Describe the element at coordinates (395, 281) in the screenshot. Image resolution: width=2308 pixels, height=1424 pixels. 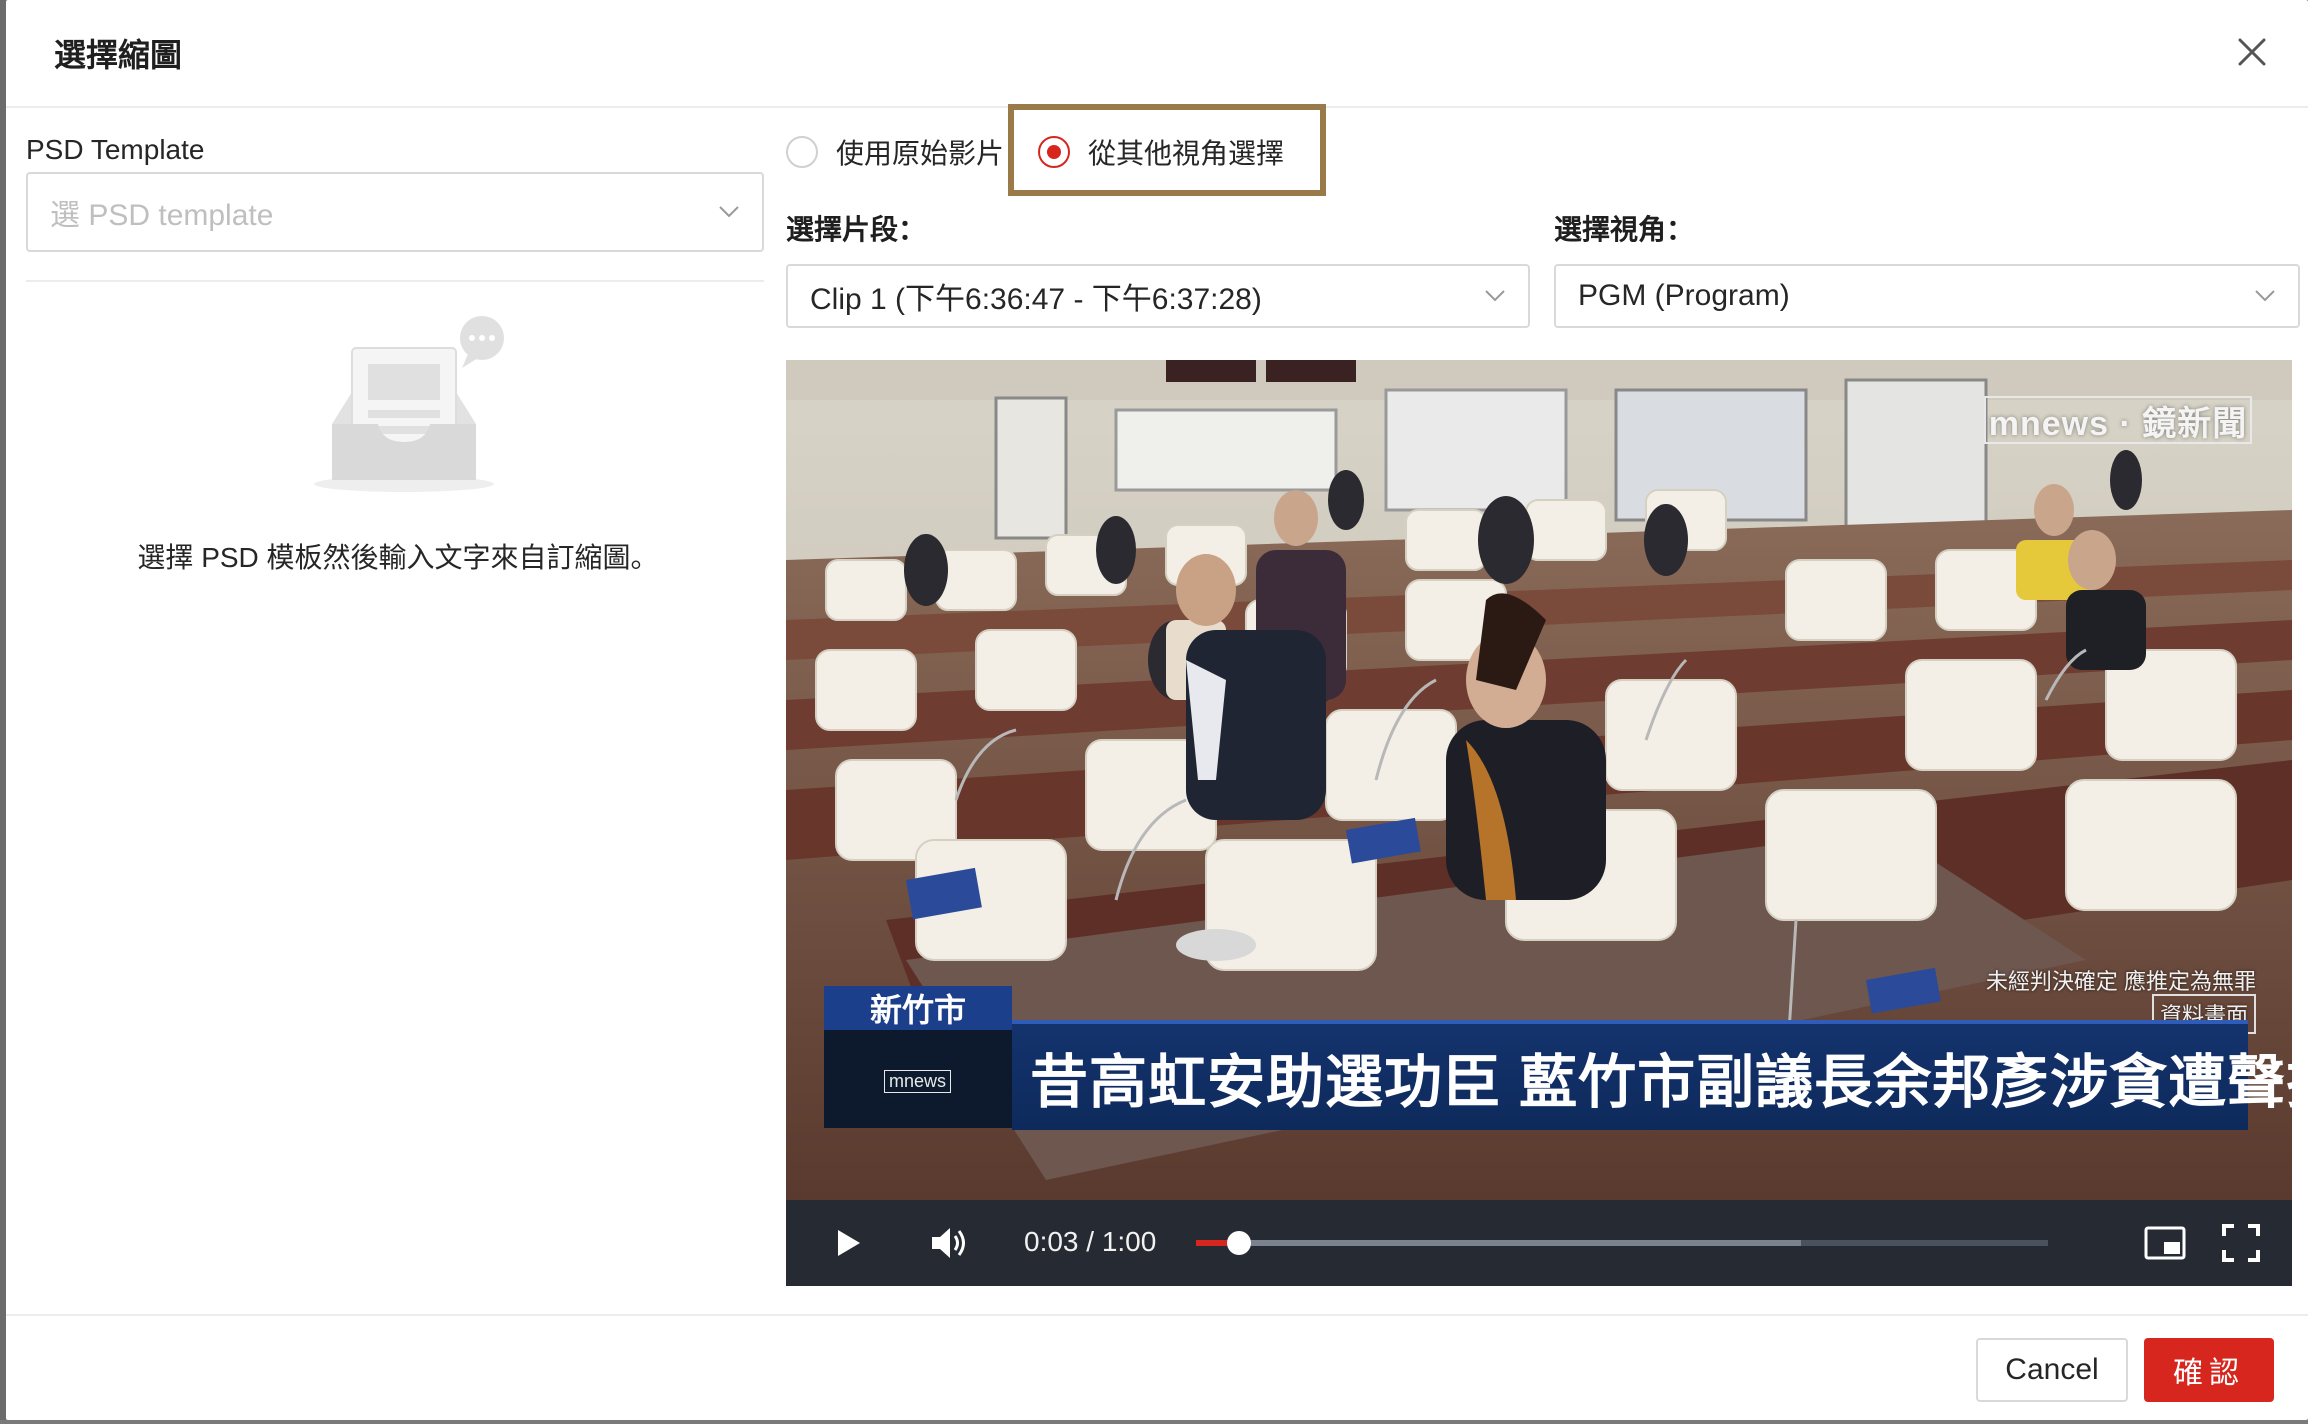
I see `divider` at that location.